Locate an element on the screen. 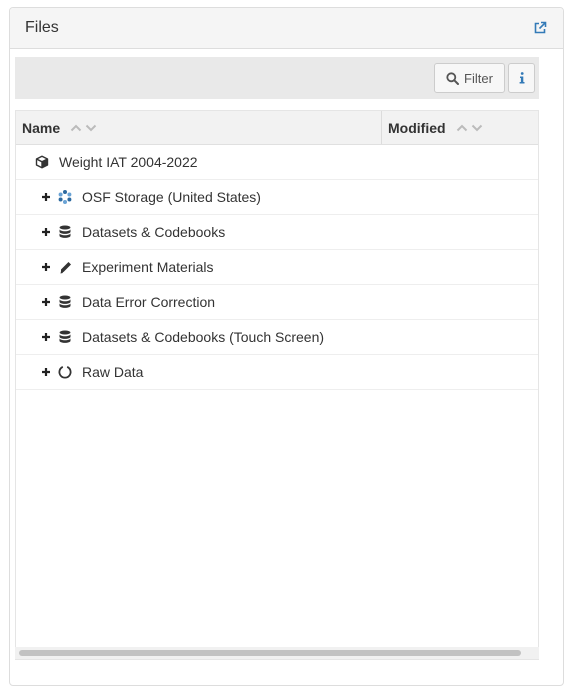 This screenshot has height=693, width=573. column-name: Name is located at coordinates (199, 127).